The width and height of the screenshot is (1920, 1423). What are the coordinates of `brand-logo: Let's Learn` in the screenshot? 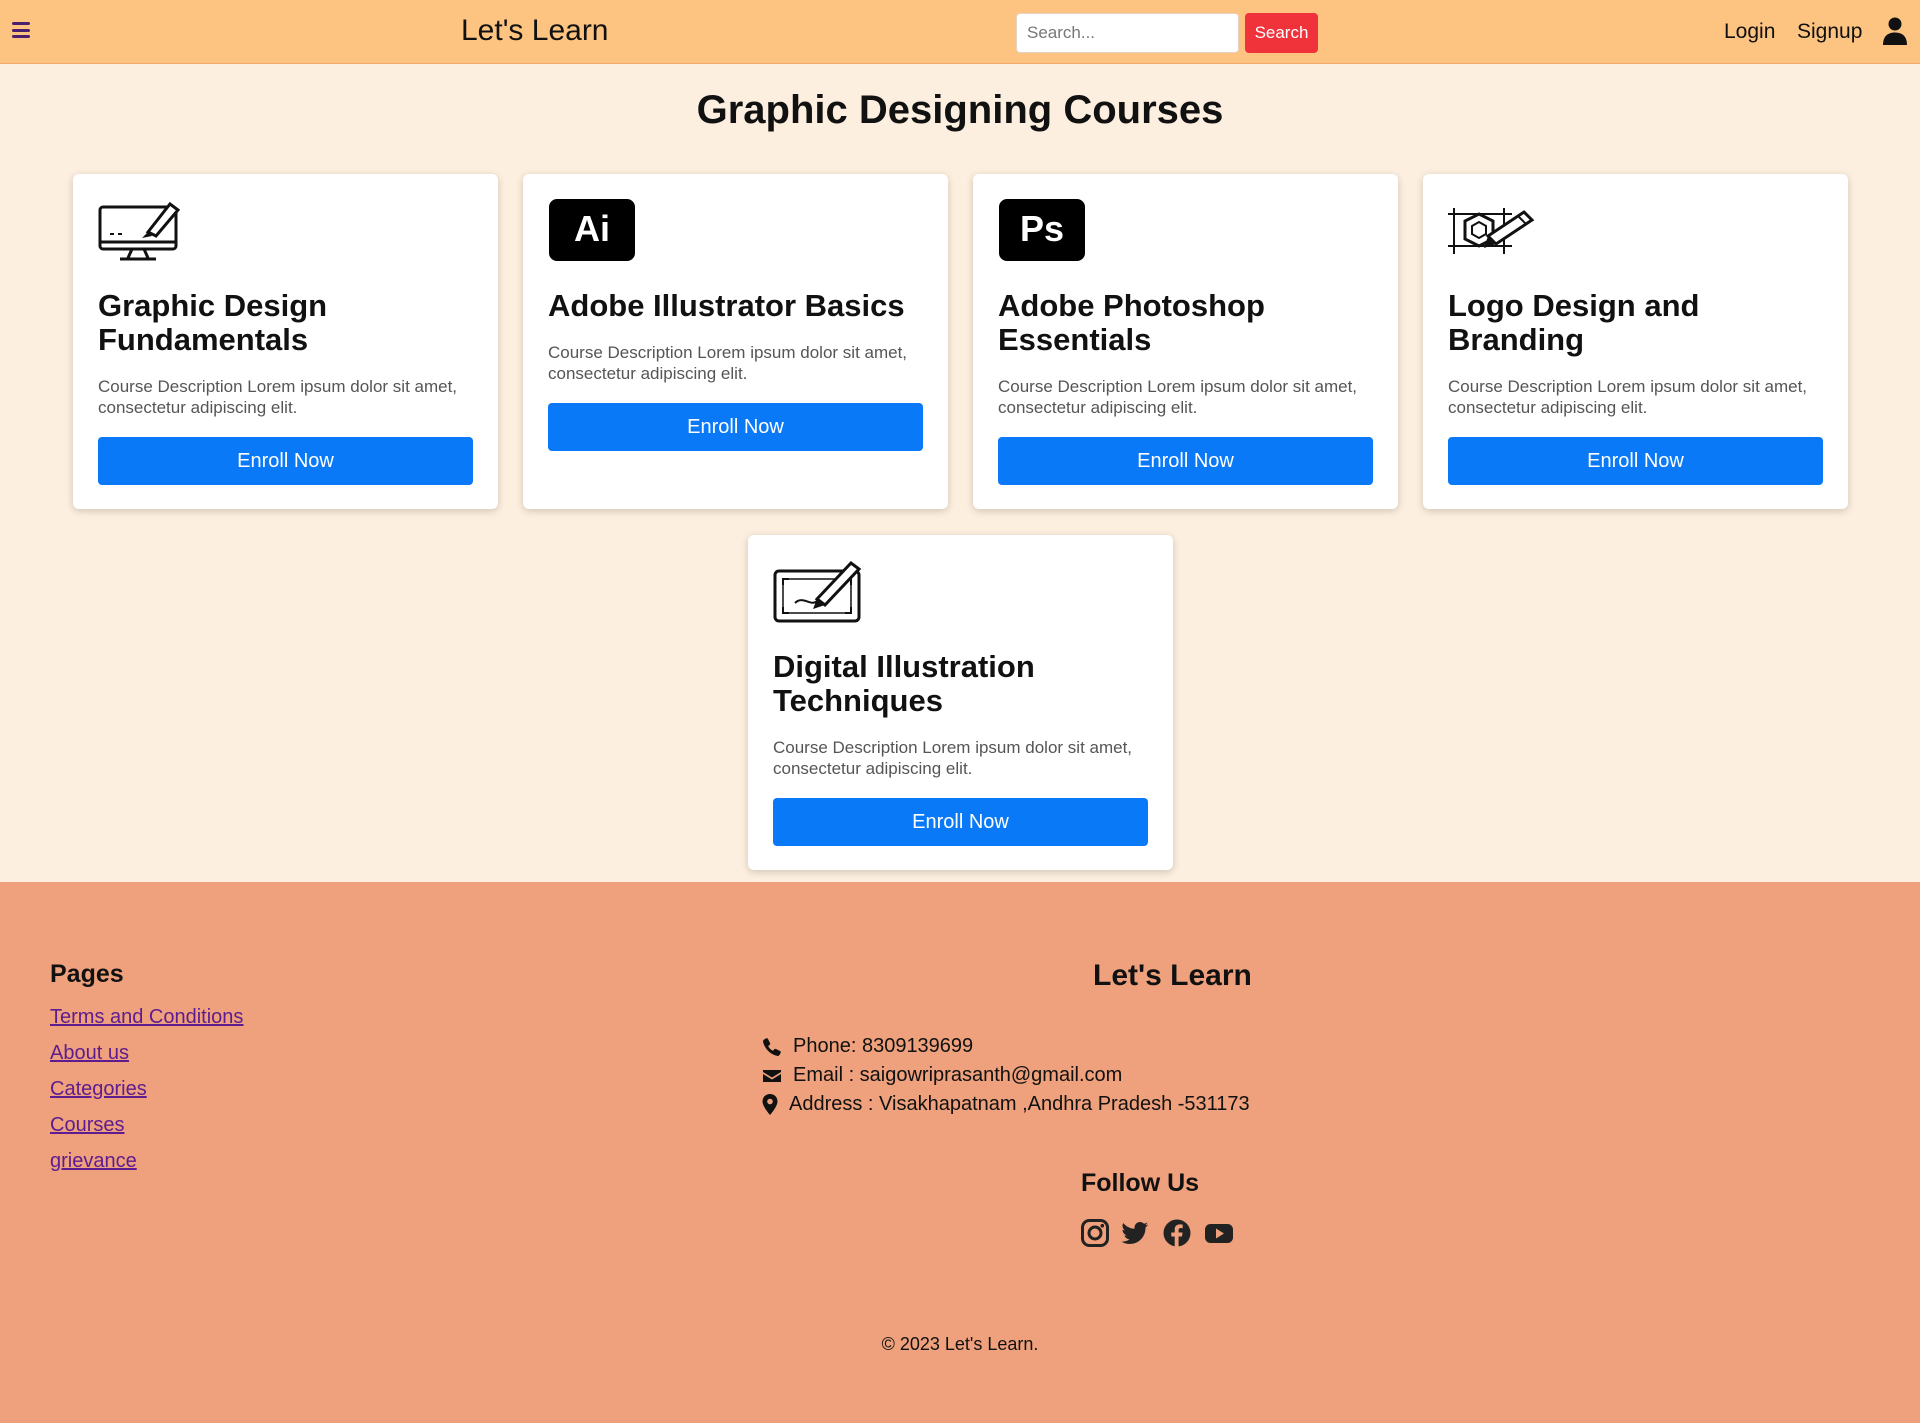 It's located at (535, 31).